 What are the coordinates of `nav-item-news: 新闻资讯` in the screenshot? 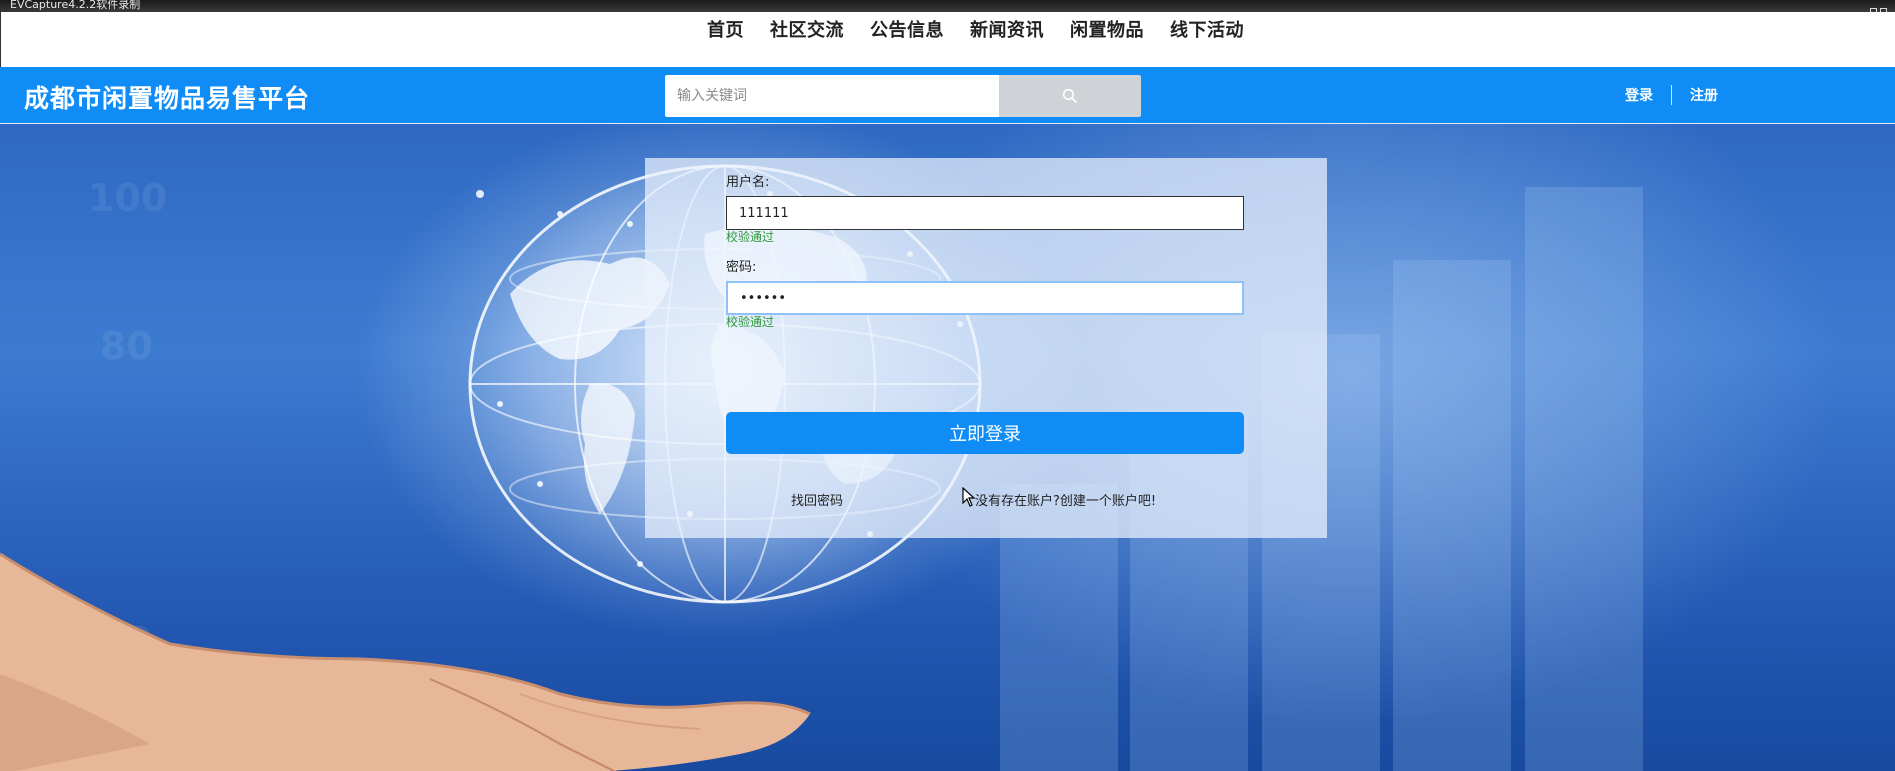 It's located at (1007, 29).